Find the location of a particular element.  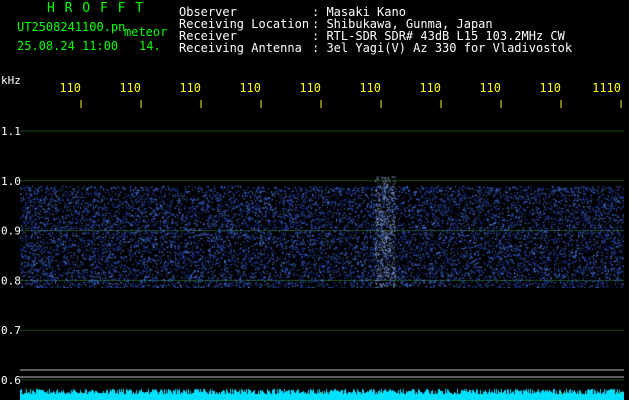

x-tick-label: 1110 is located at coordinates (606, 88).